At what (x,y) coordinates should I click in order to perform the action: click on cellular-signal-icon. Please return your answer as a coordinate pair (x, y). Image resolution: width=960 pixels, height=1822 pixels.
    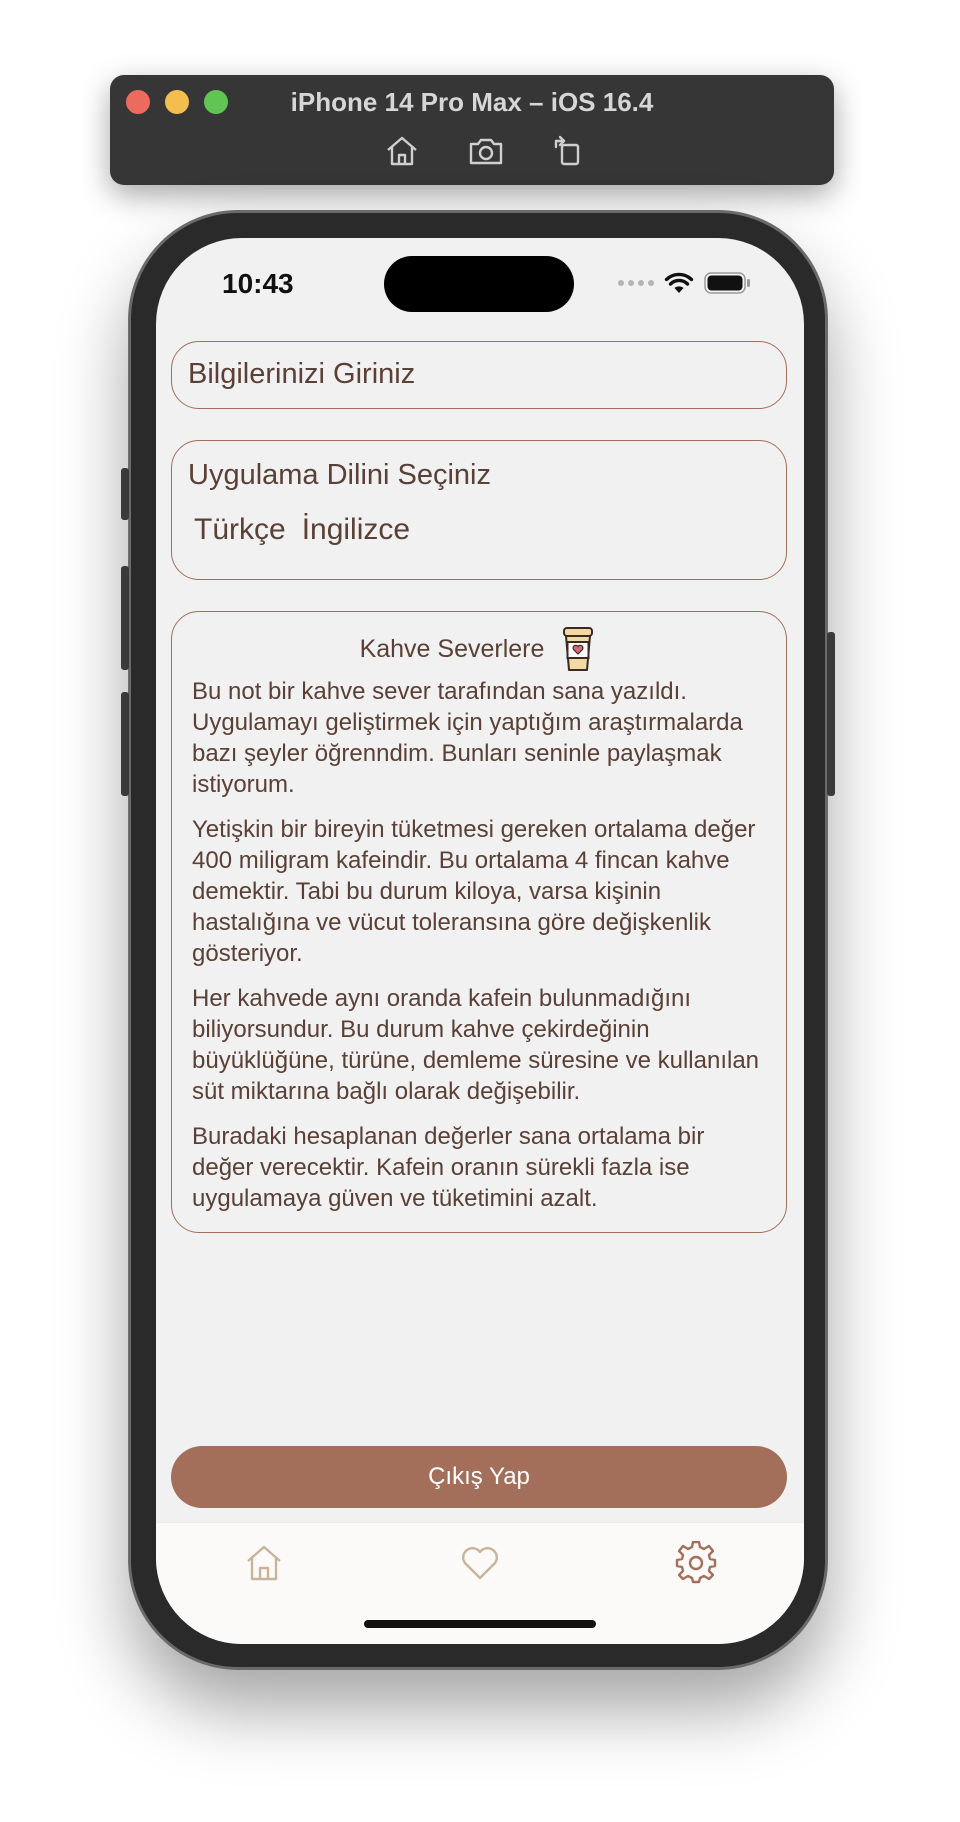
    Looking at the image, I should click on (636, 283).